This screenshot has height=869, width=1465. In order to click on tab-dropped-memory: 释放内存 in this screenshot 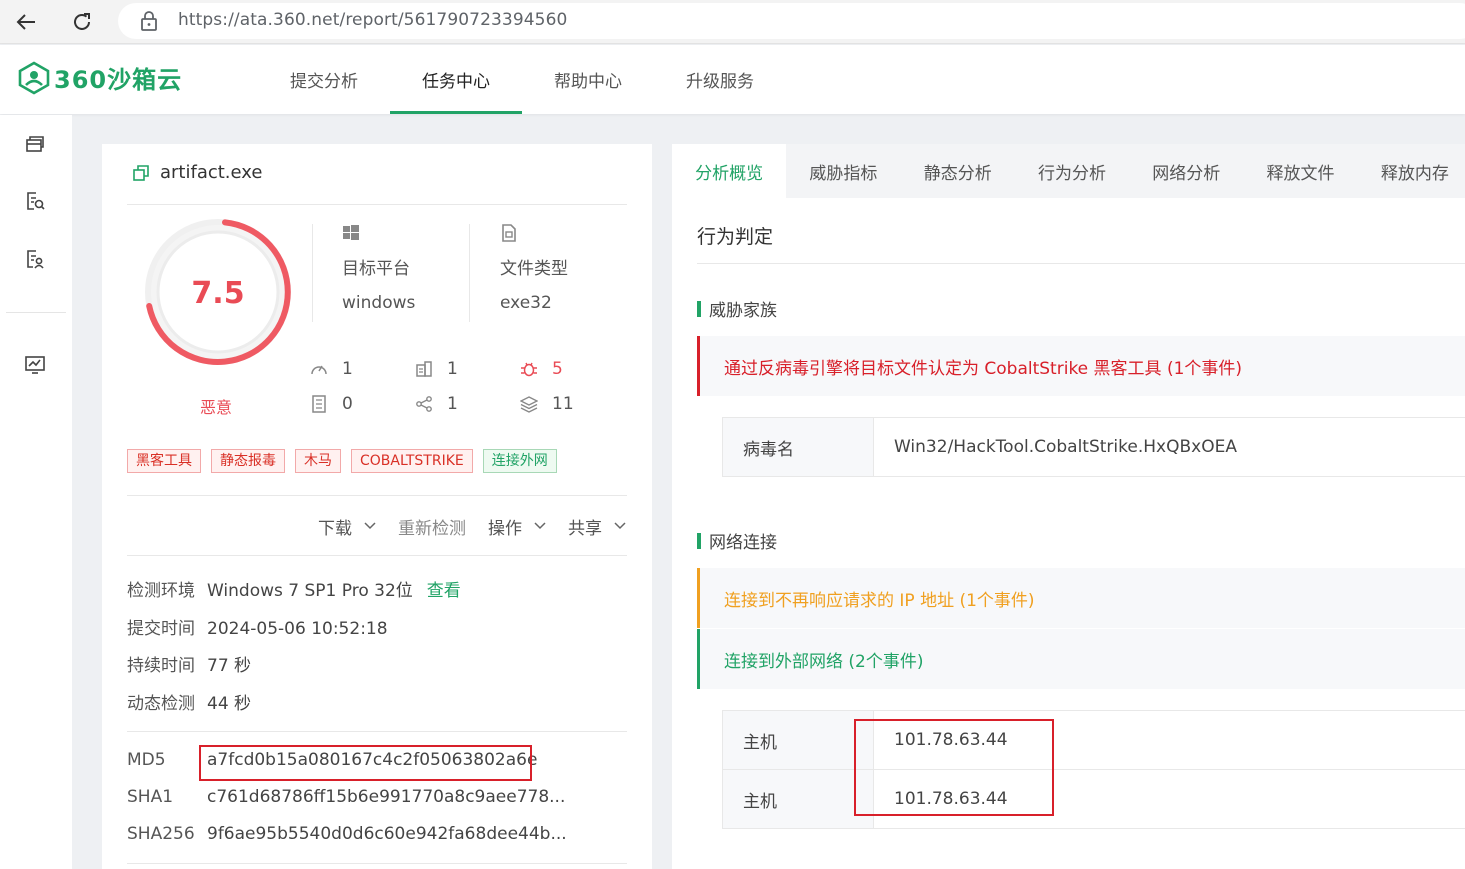, I will do `click(1411, 171)`.